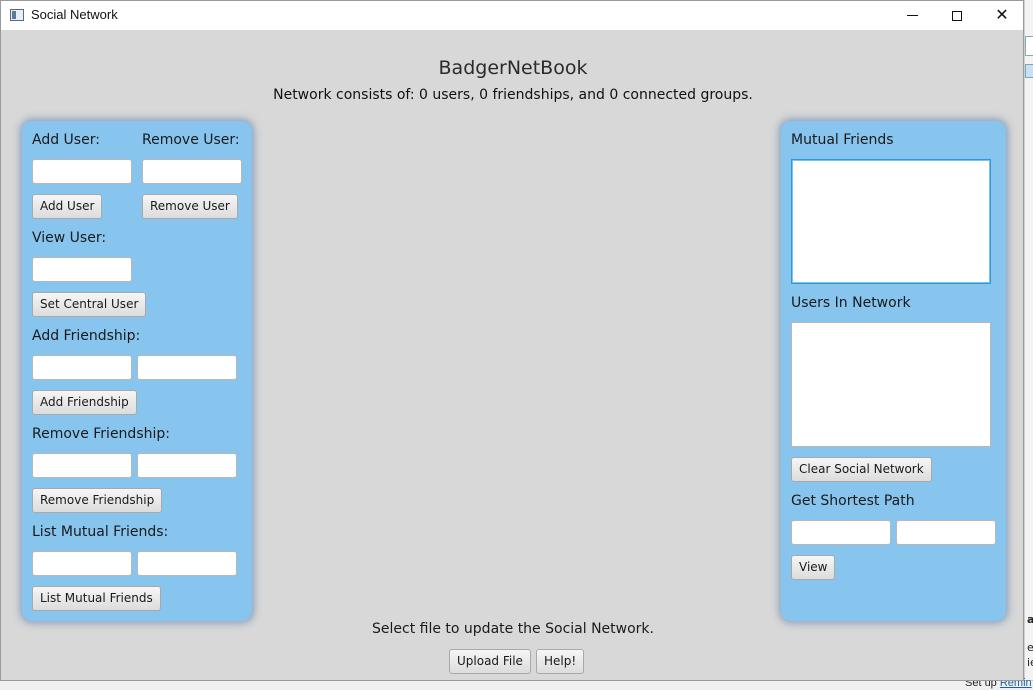  I want to click on upload-file-button: Upload File, so click(490, 661).